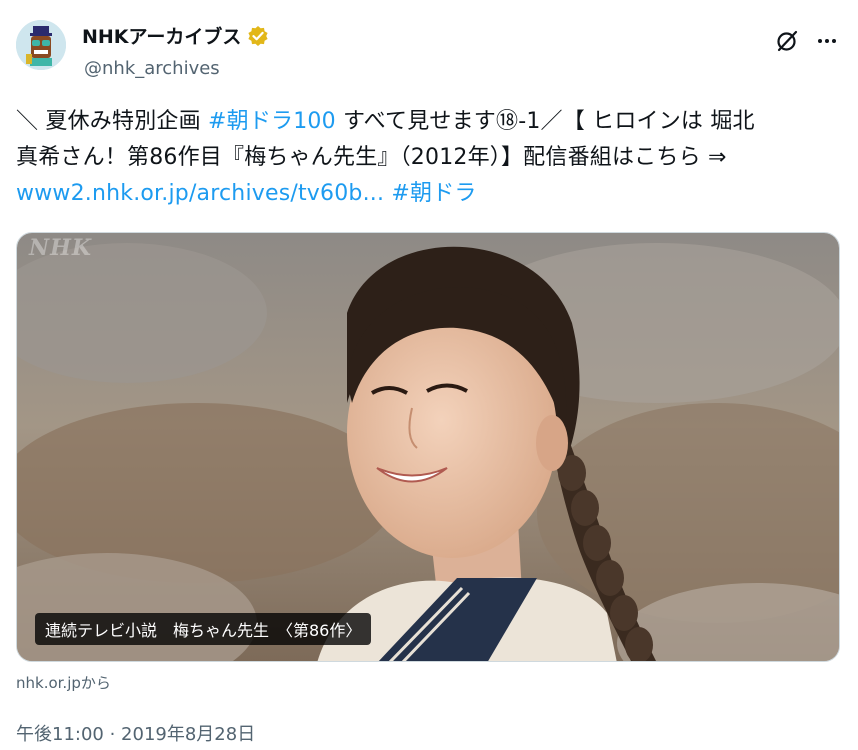  What do you see at coordinates (161, 35) in the screenshot?
I see `author-display-name: NHKアーカイブス` at bounding box center [161, 35].